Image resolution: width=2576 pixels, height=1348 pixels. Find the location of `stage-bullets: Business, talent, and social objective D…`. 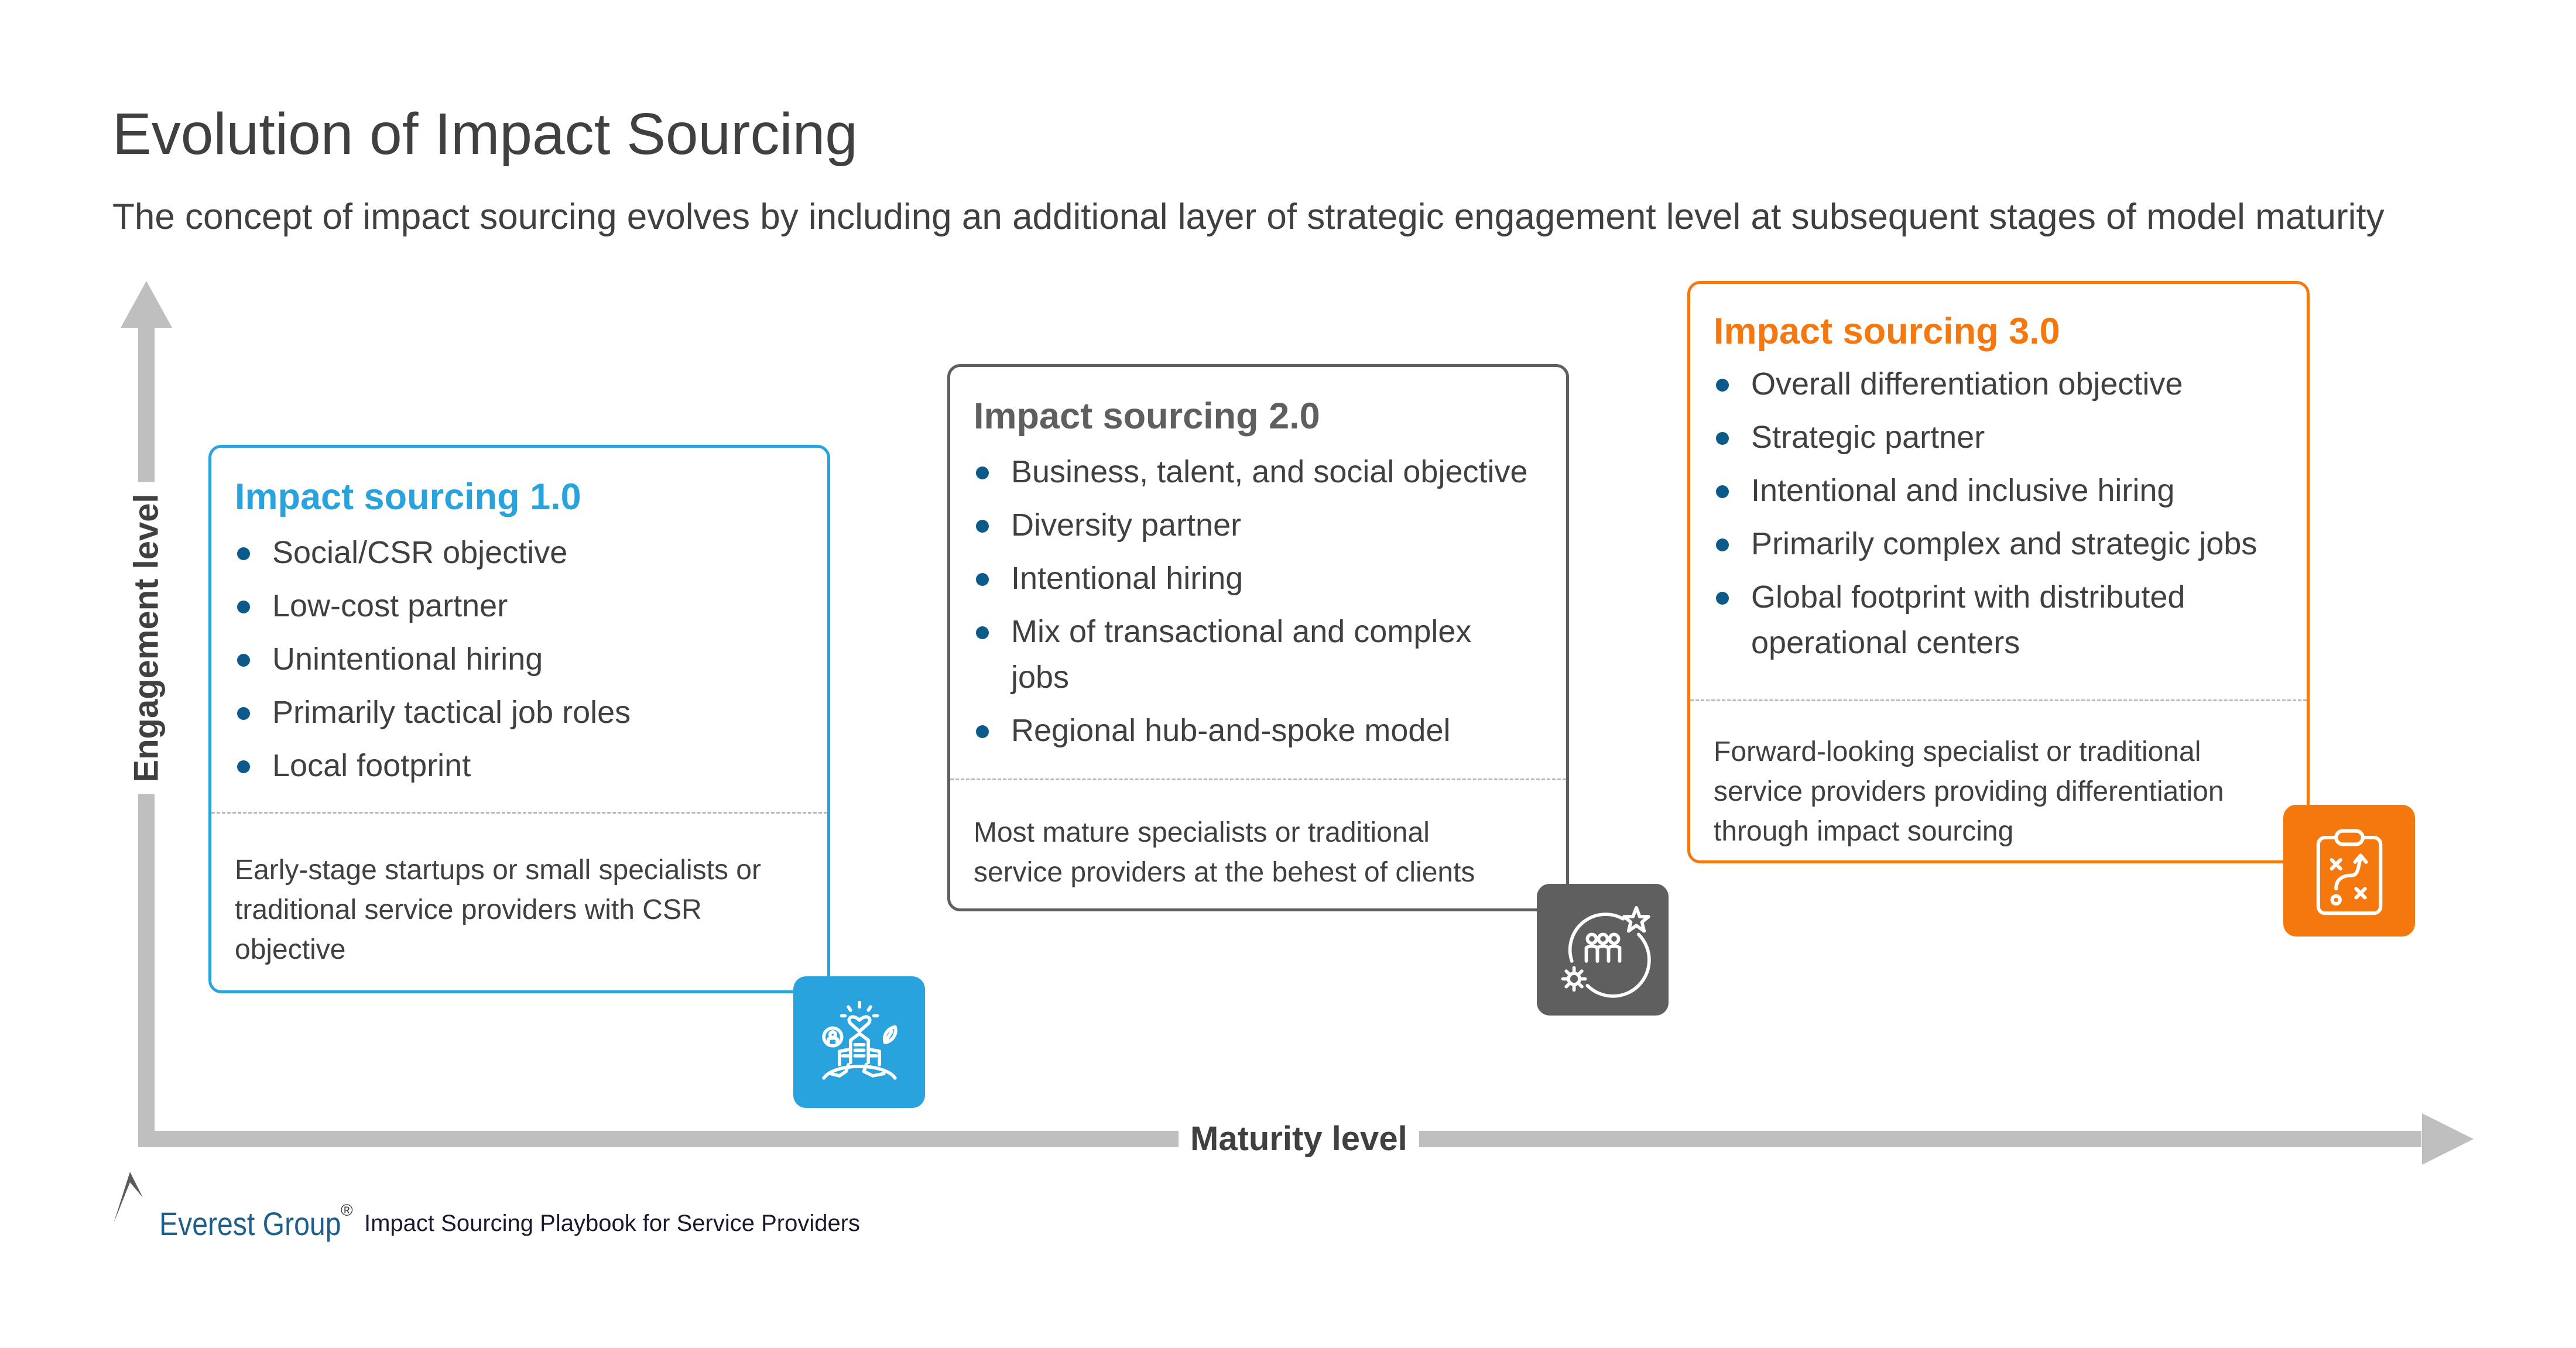

stage-bullets: Business, talent, and social objective D… is located at coordinates (1261, 605).